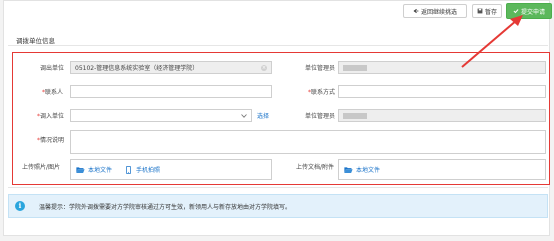  I want to click on contact-person-label: *联系人, so click(53, 92).